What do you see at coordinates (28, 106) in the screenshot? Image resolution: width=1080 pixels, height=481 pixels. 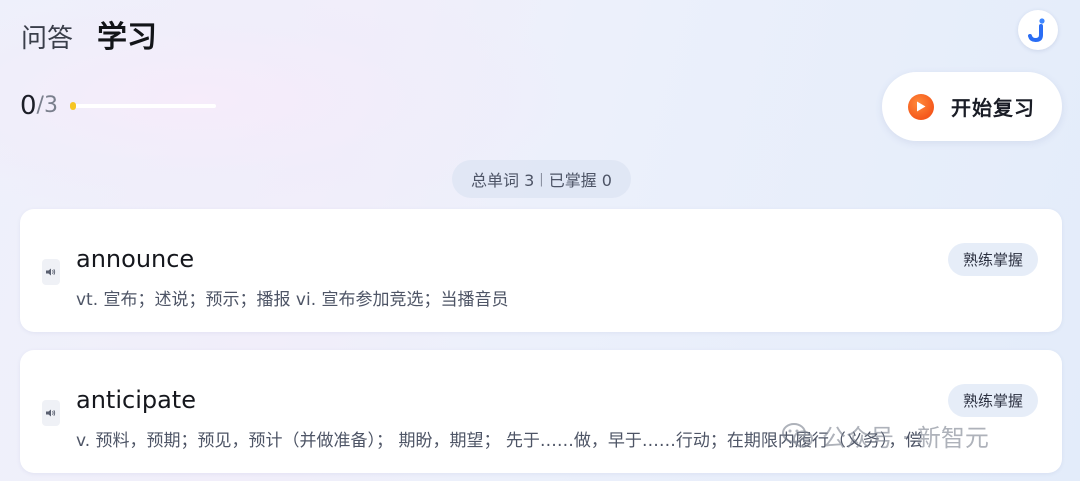 I see `progress-current: 0` at bounding box center [28, 106].